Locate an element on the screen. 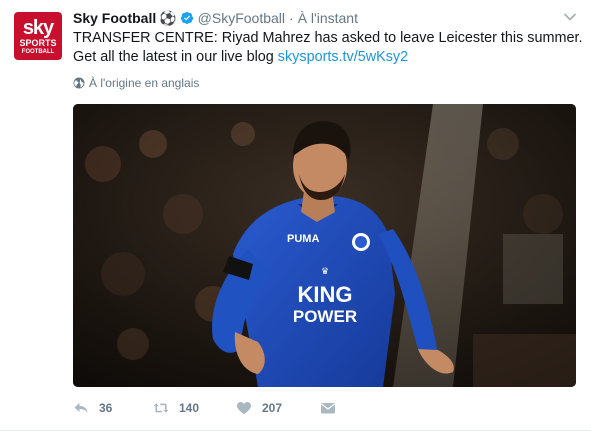 The image size is (591, 431). shirt-sponsor-line2: POWER is located at coordinates (325, 316).